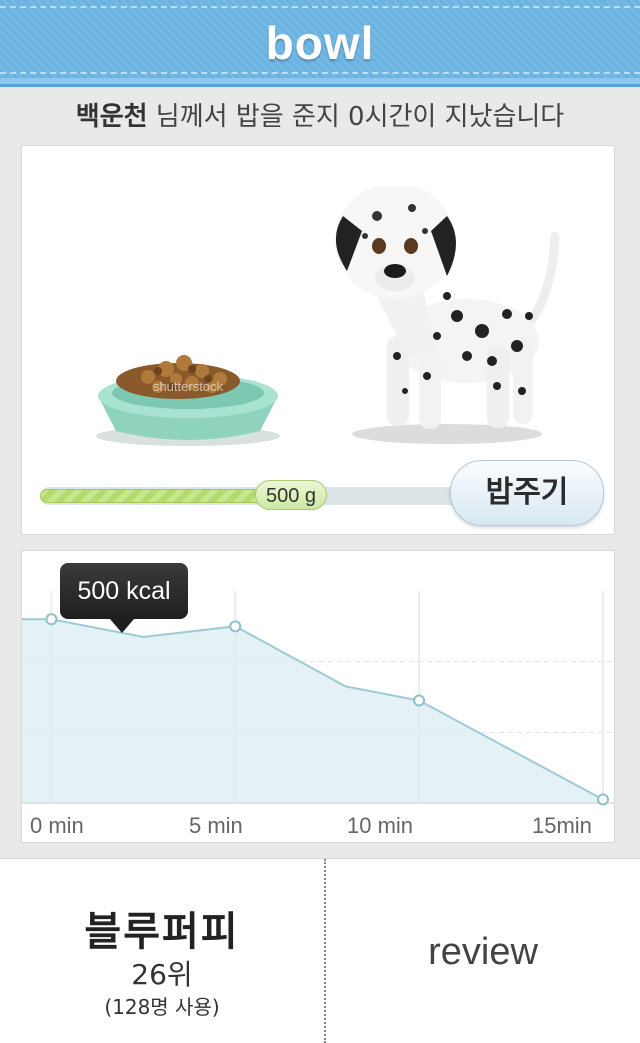  Describe the element at coordinates (562, 825) in the screenshot. I see `x-tick-label: 15min` at that location.